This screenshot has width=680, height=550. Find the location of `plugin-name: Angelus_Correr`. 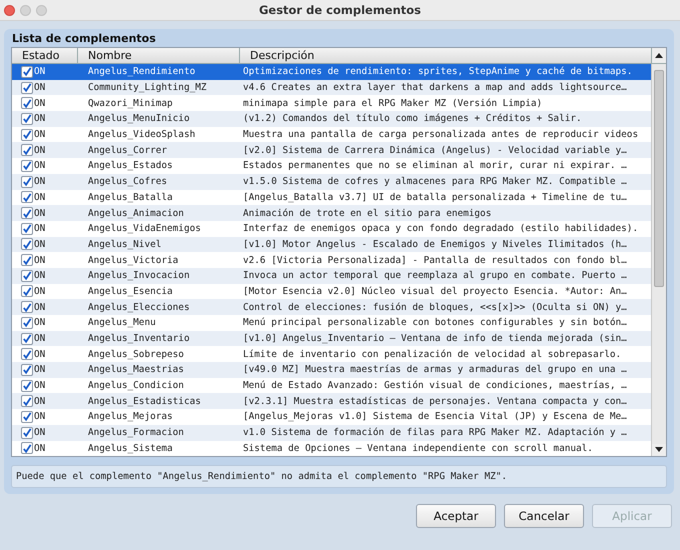

plugin-name: Angelus_Correr is located at coordinates (128, 150).